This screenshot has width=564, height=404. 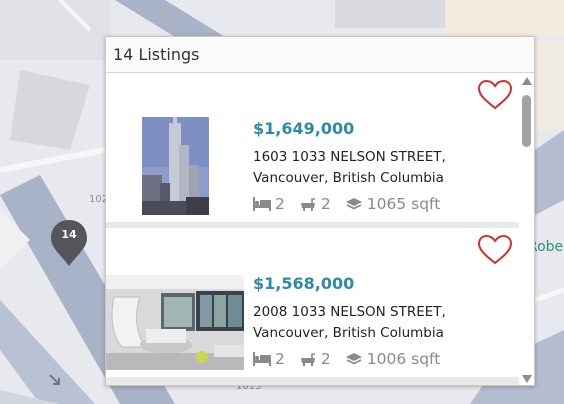 I want to click on listing-stats: 2 2 1065 sqft, so click(x=353, y=204).